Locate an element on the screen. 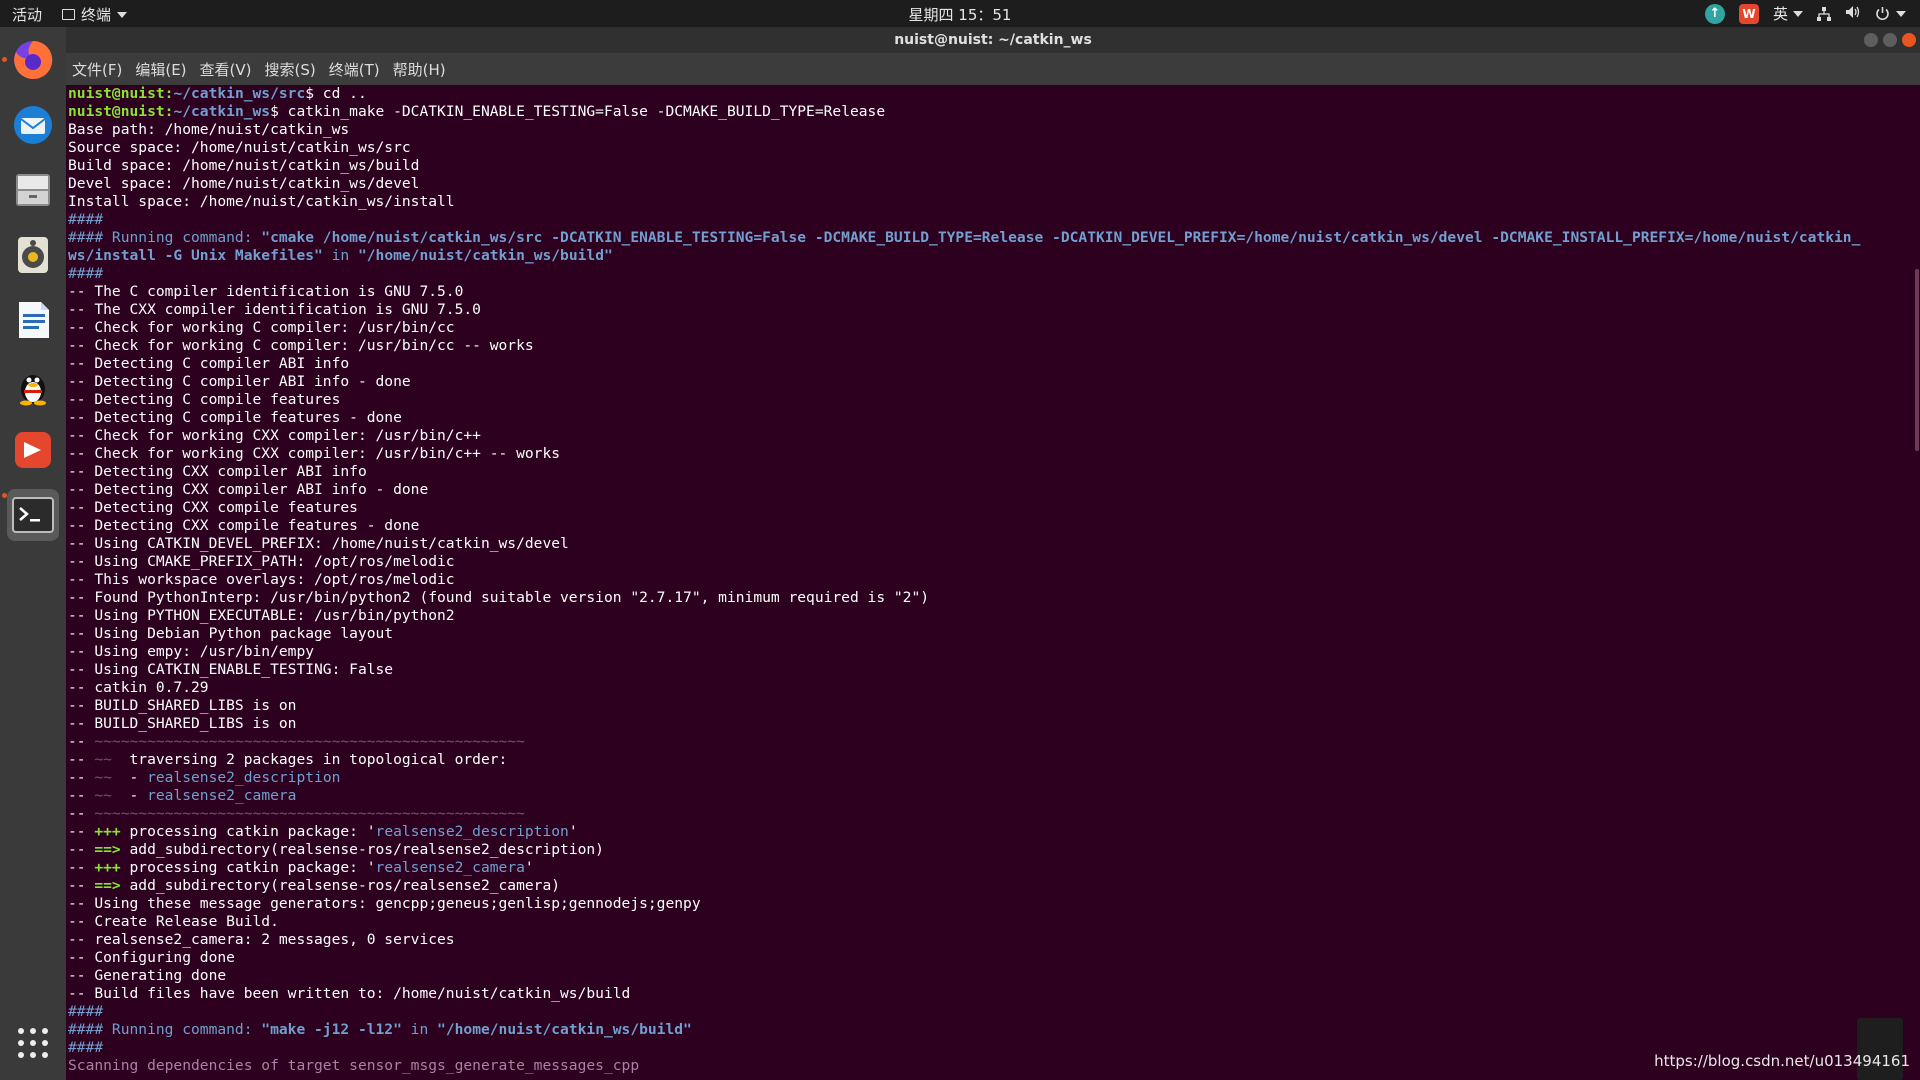  files-icon is located at coordinates (33, 190).